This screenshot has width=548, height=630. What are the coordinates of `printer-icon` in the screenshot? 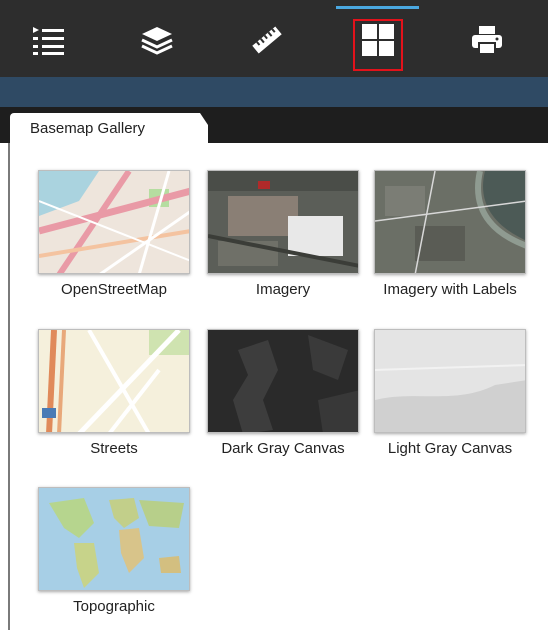 It's located at (487, 40).